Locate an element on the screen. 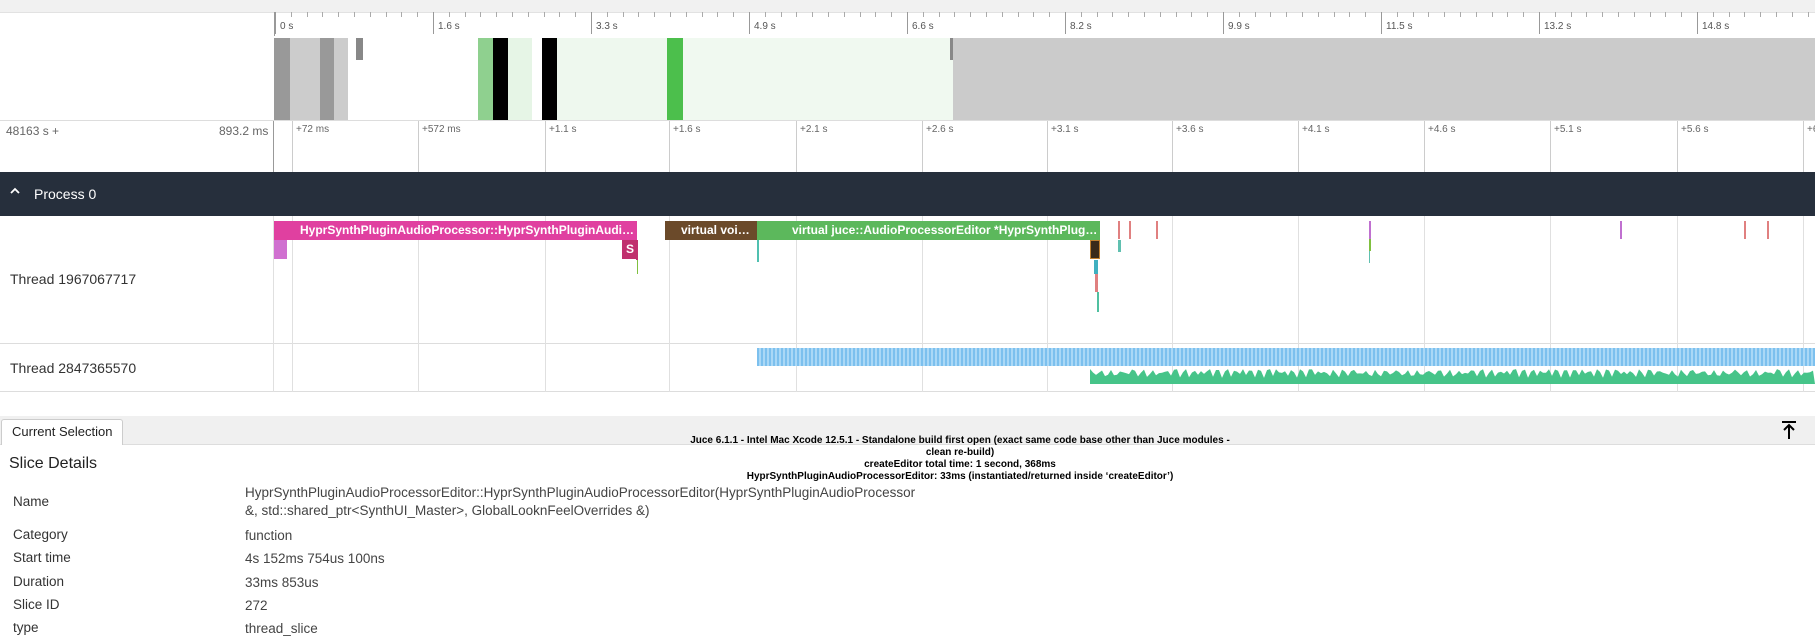 The height and width of the screenshot is (641, 1815). tab-current-selection: Current Selection is located at coordinates (62, 432).